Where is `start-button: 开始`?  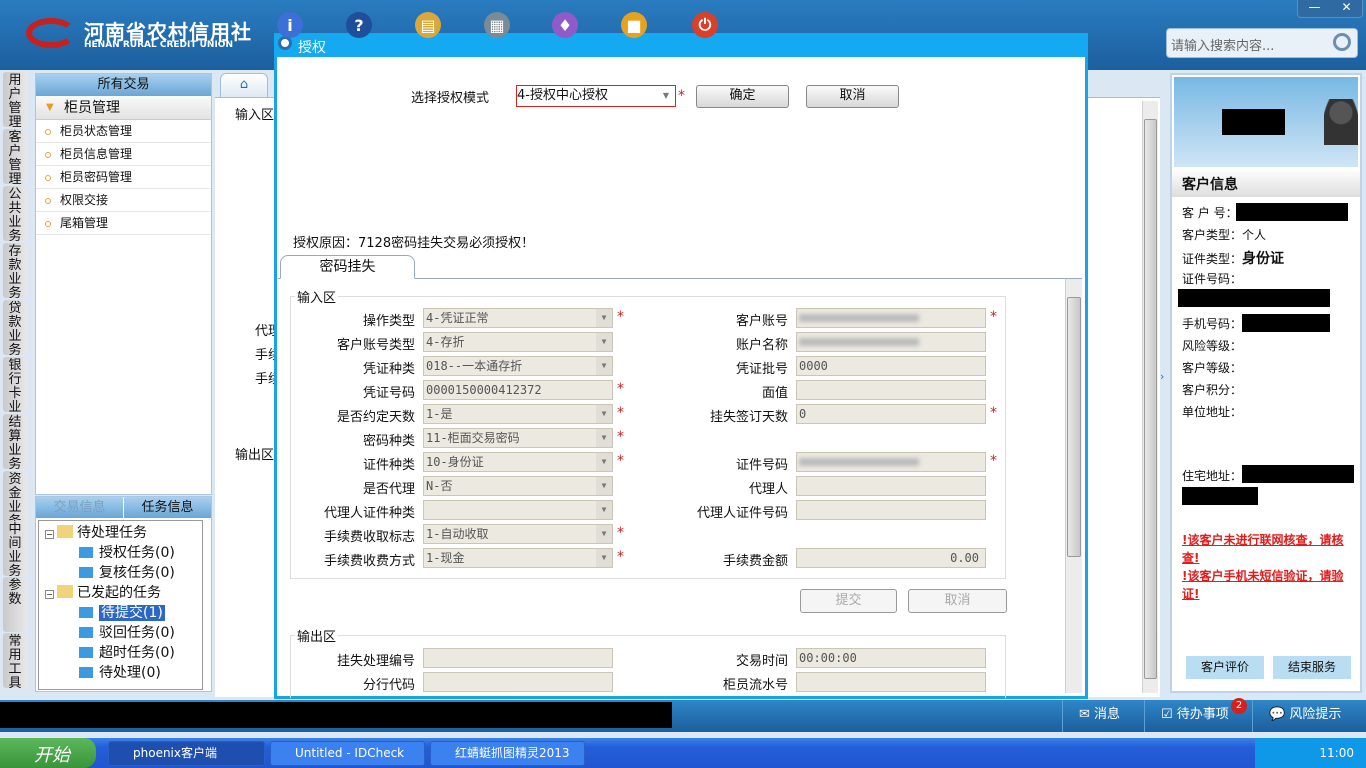
start-button: 开始 is located at coordinates (48, 753).